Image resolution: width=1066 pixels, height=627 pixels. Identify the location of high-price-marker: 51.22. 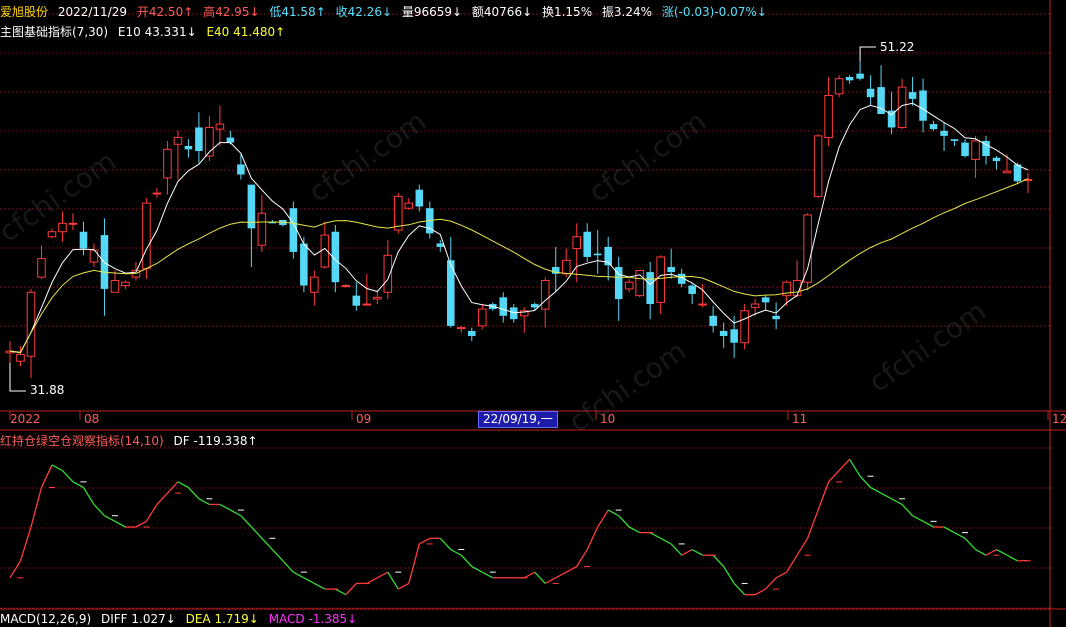
(897, 47).